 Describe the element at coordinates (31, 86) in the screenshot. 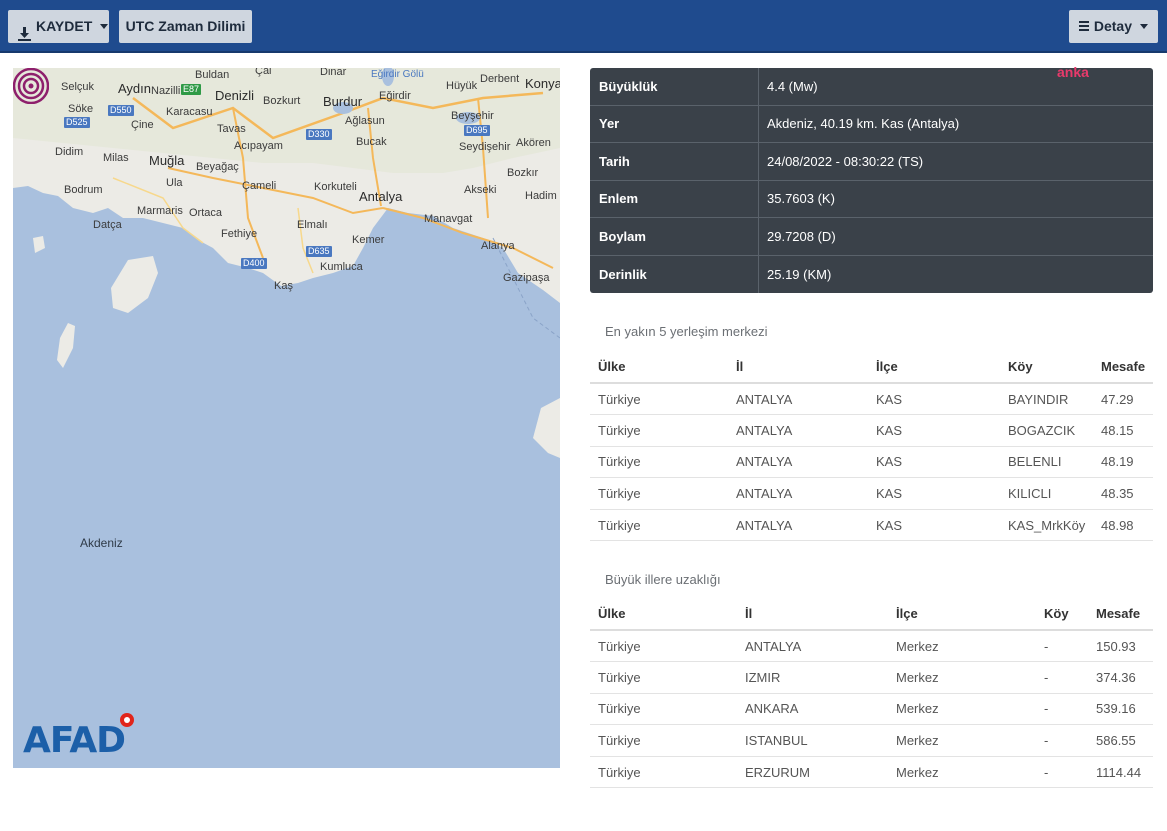

I see `epicenter-marker` at that location.